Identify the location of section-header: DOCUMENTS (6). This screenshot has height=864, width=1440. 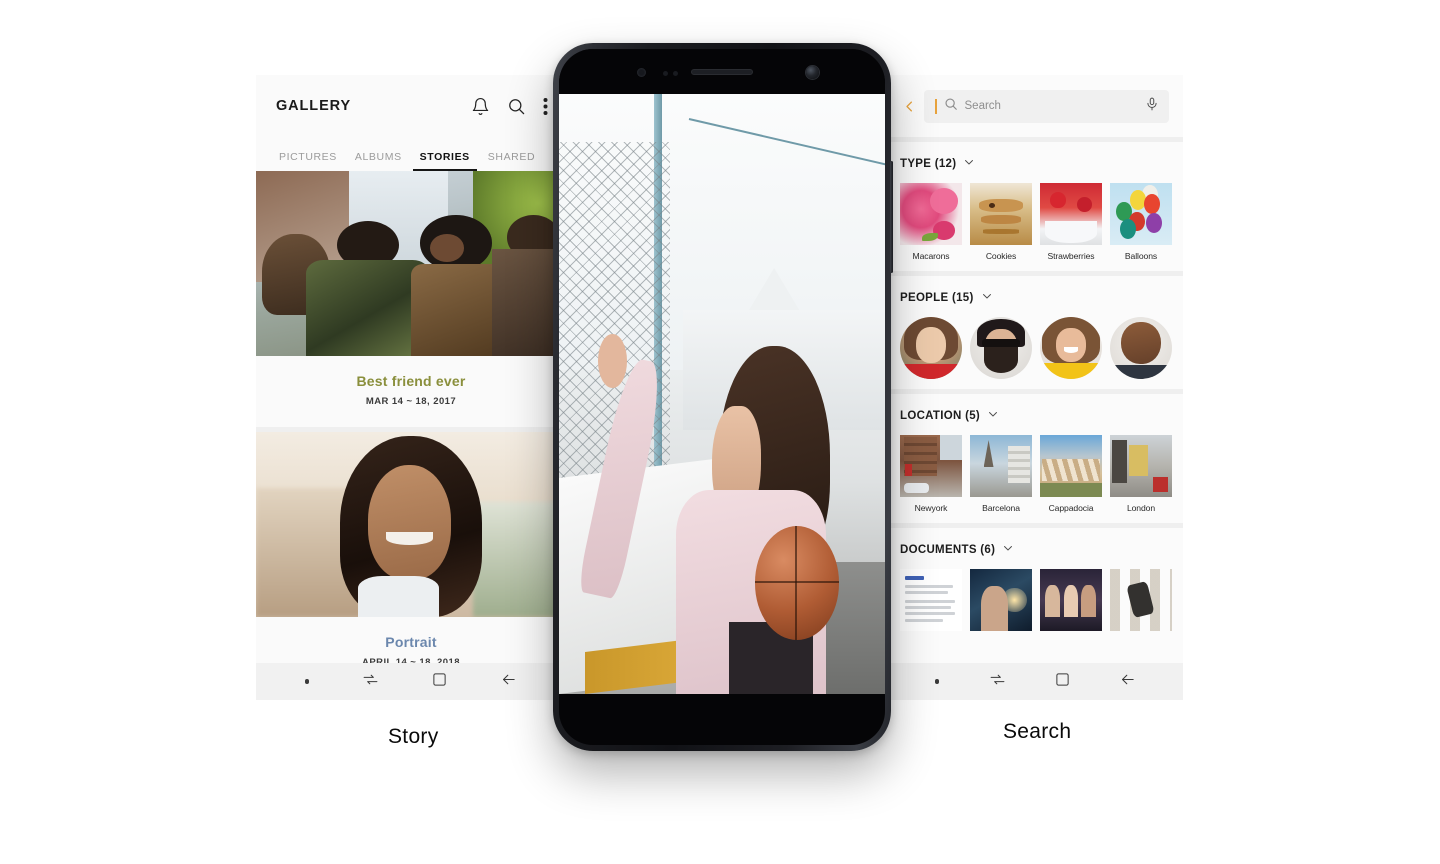
(1035, 548).